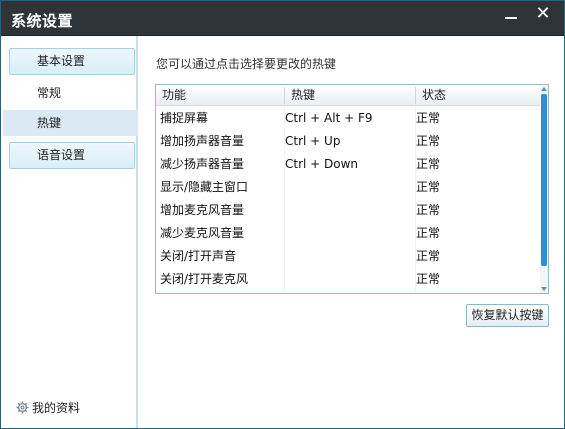  Describe the element at coordinates (511, 18) in the screenshot. I see `minimize-icon` at that location.